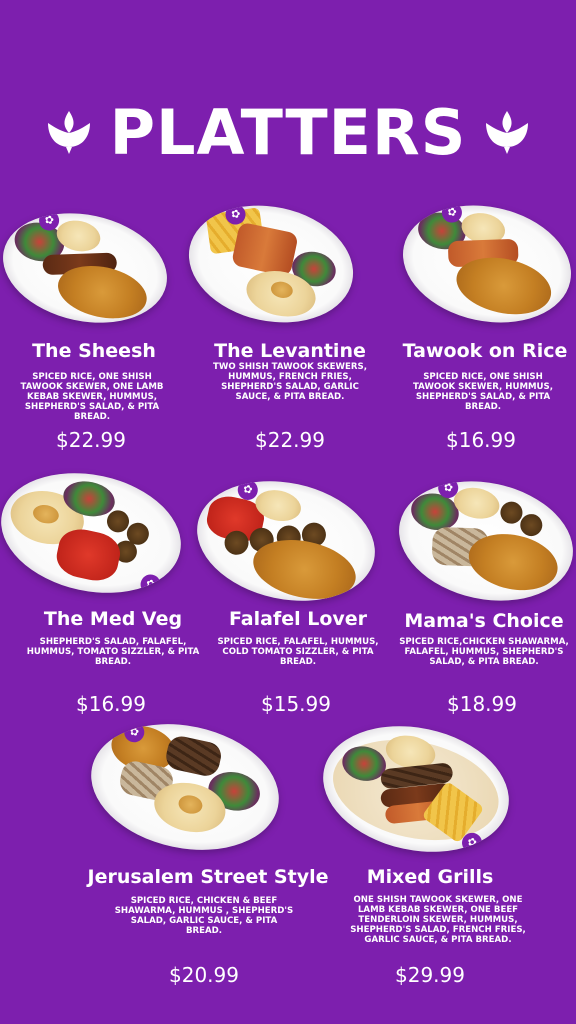  I want to click on item-name: The Med Veg, so click(113, 619).